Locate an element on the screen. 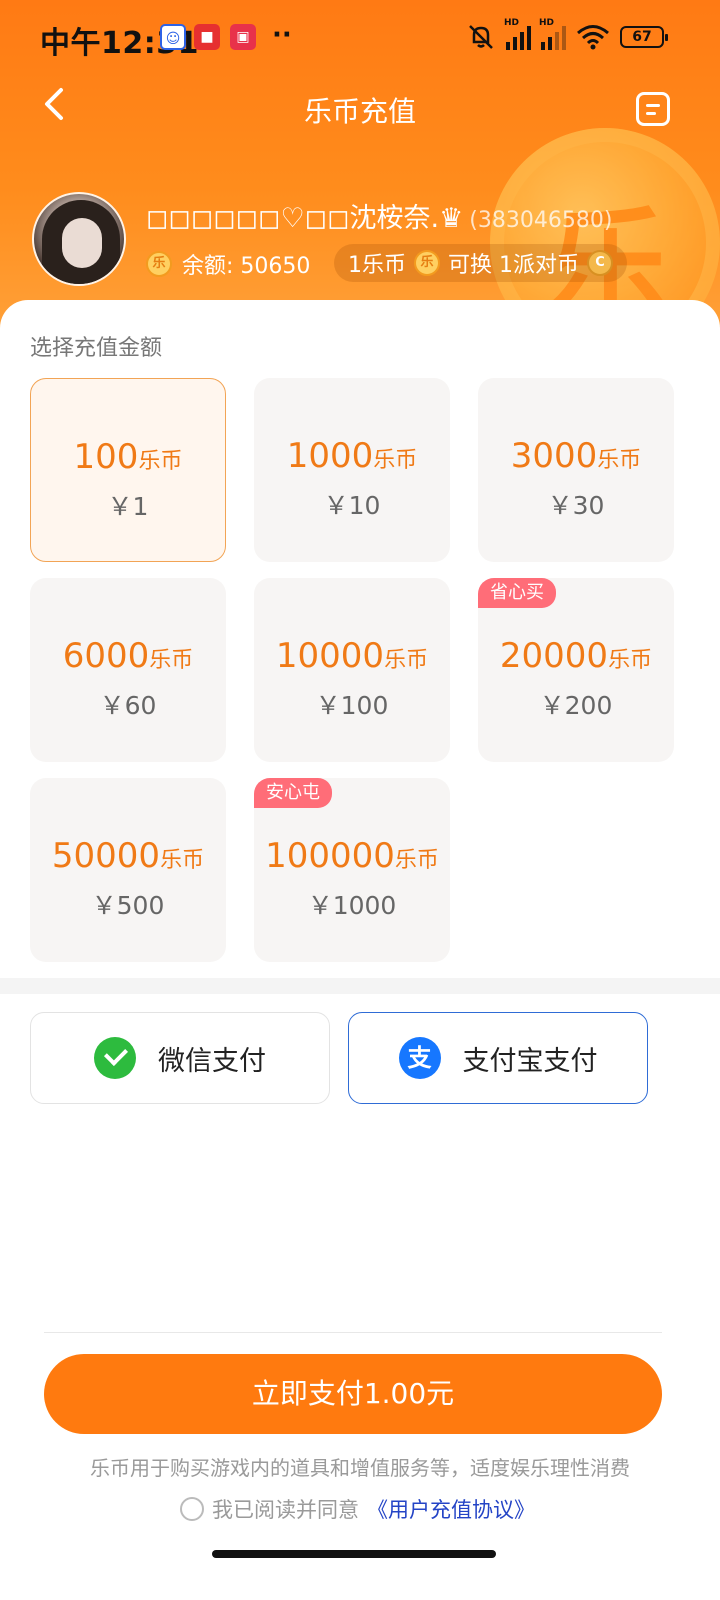  alipay-button: 支 支付宝支付 is located at coordinates (498, 1058).